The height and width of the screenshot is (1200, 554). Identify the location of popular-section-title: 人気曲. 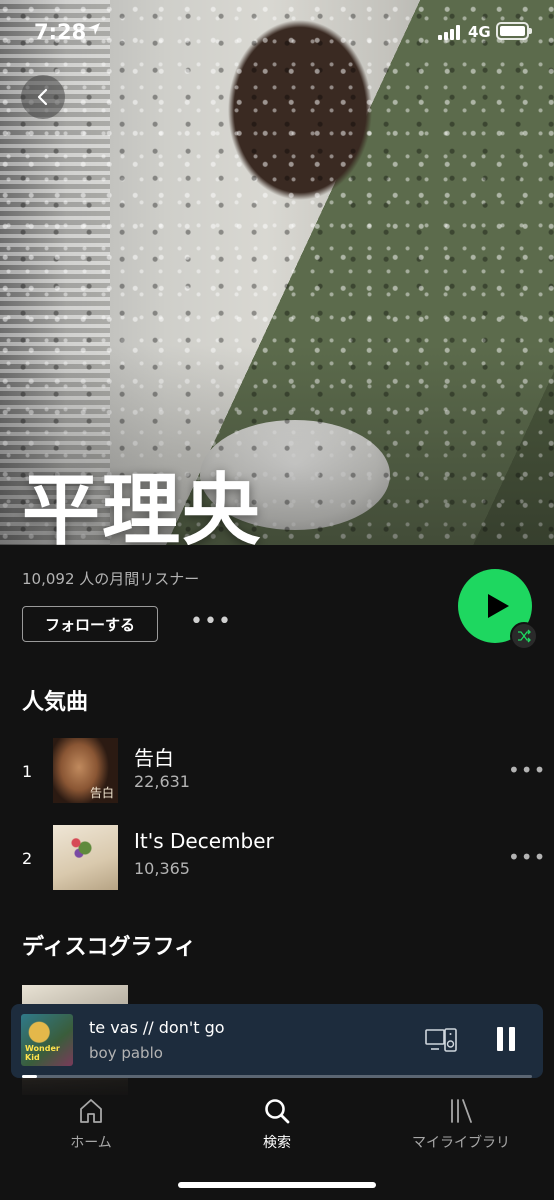
(55, 702).